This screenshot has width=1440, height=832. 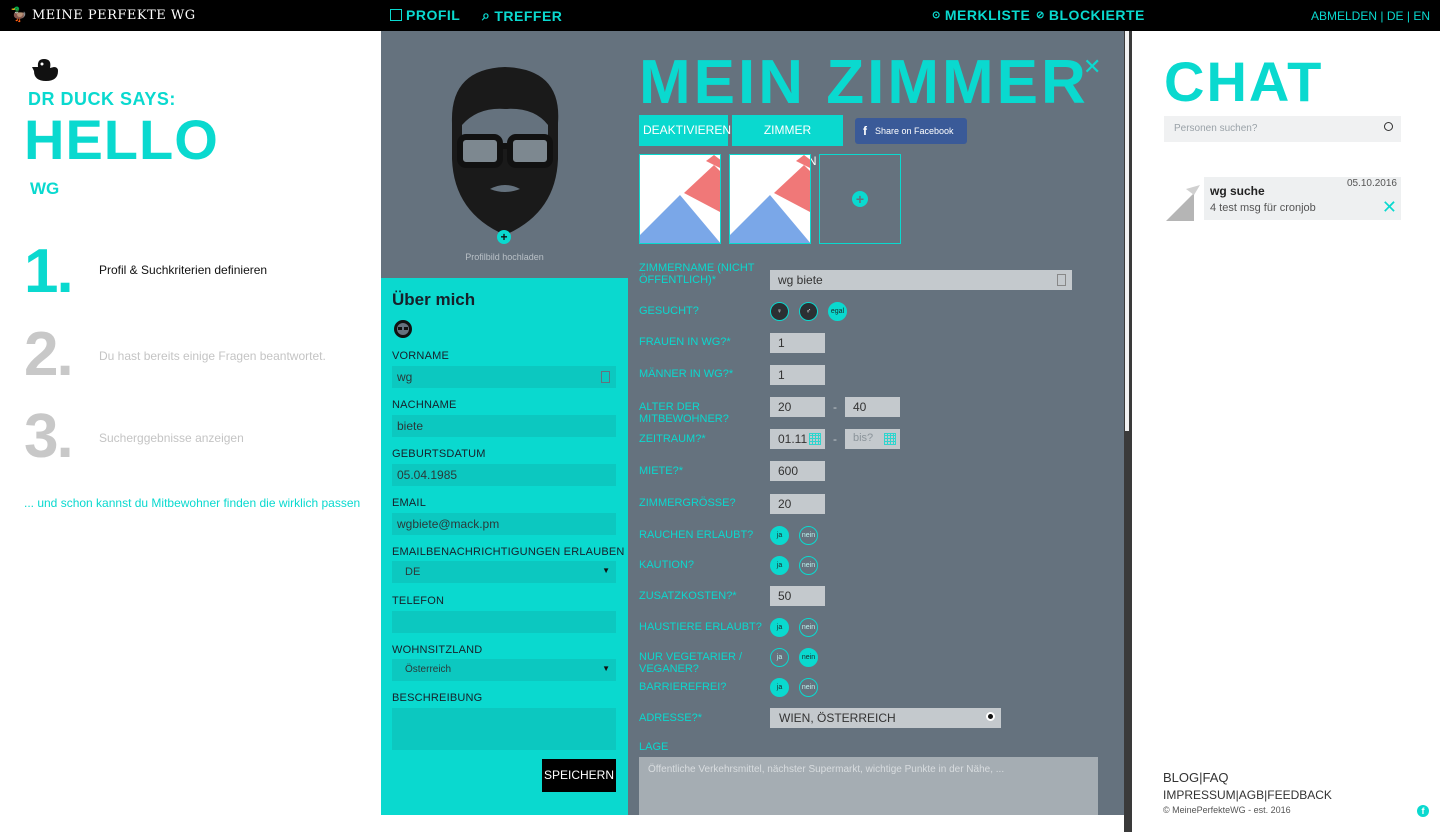 I want to click on maenner-label: MÄNNER IN WG?*, so click(x=686, y=374).